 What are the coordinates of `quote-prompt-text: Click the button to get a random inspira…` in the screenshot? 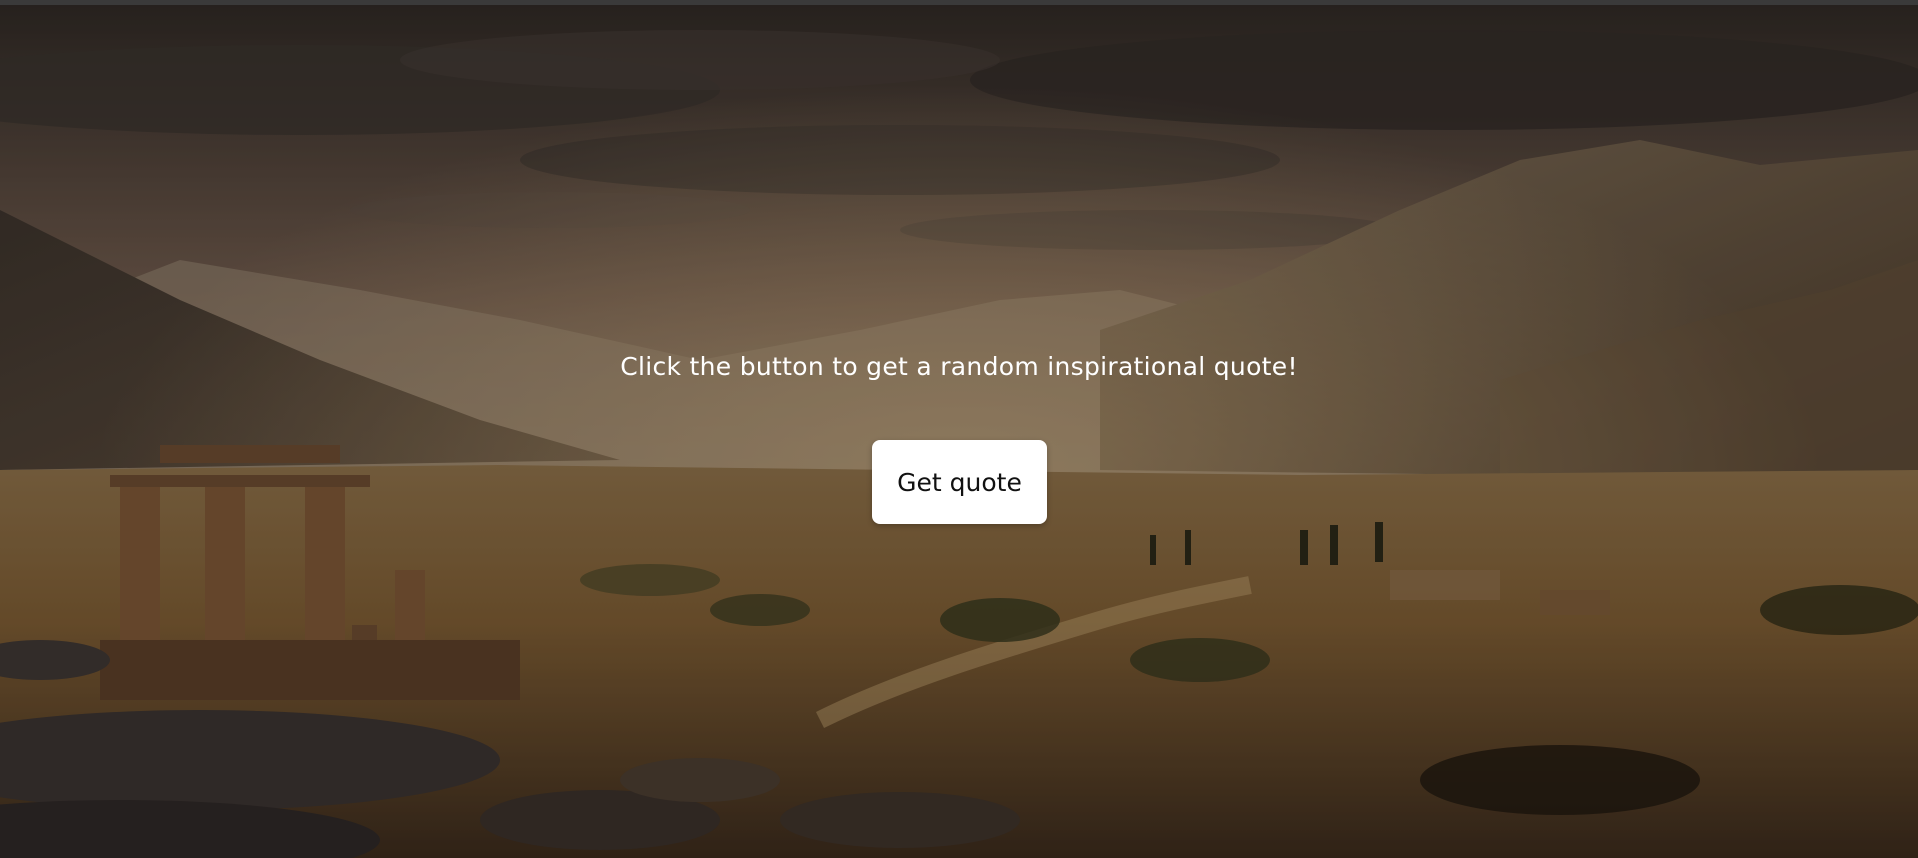 It's located at (959, 366).